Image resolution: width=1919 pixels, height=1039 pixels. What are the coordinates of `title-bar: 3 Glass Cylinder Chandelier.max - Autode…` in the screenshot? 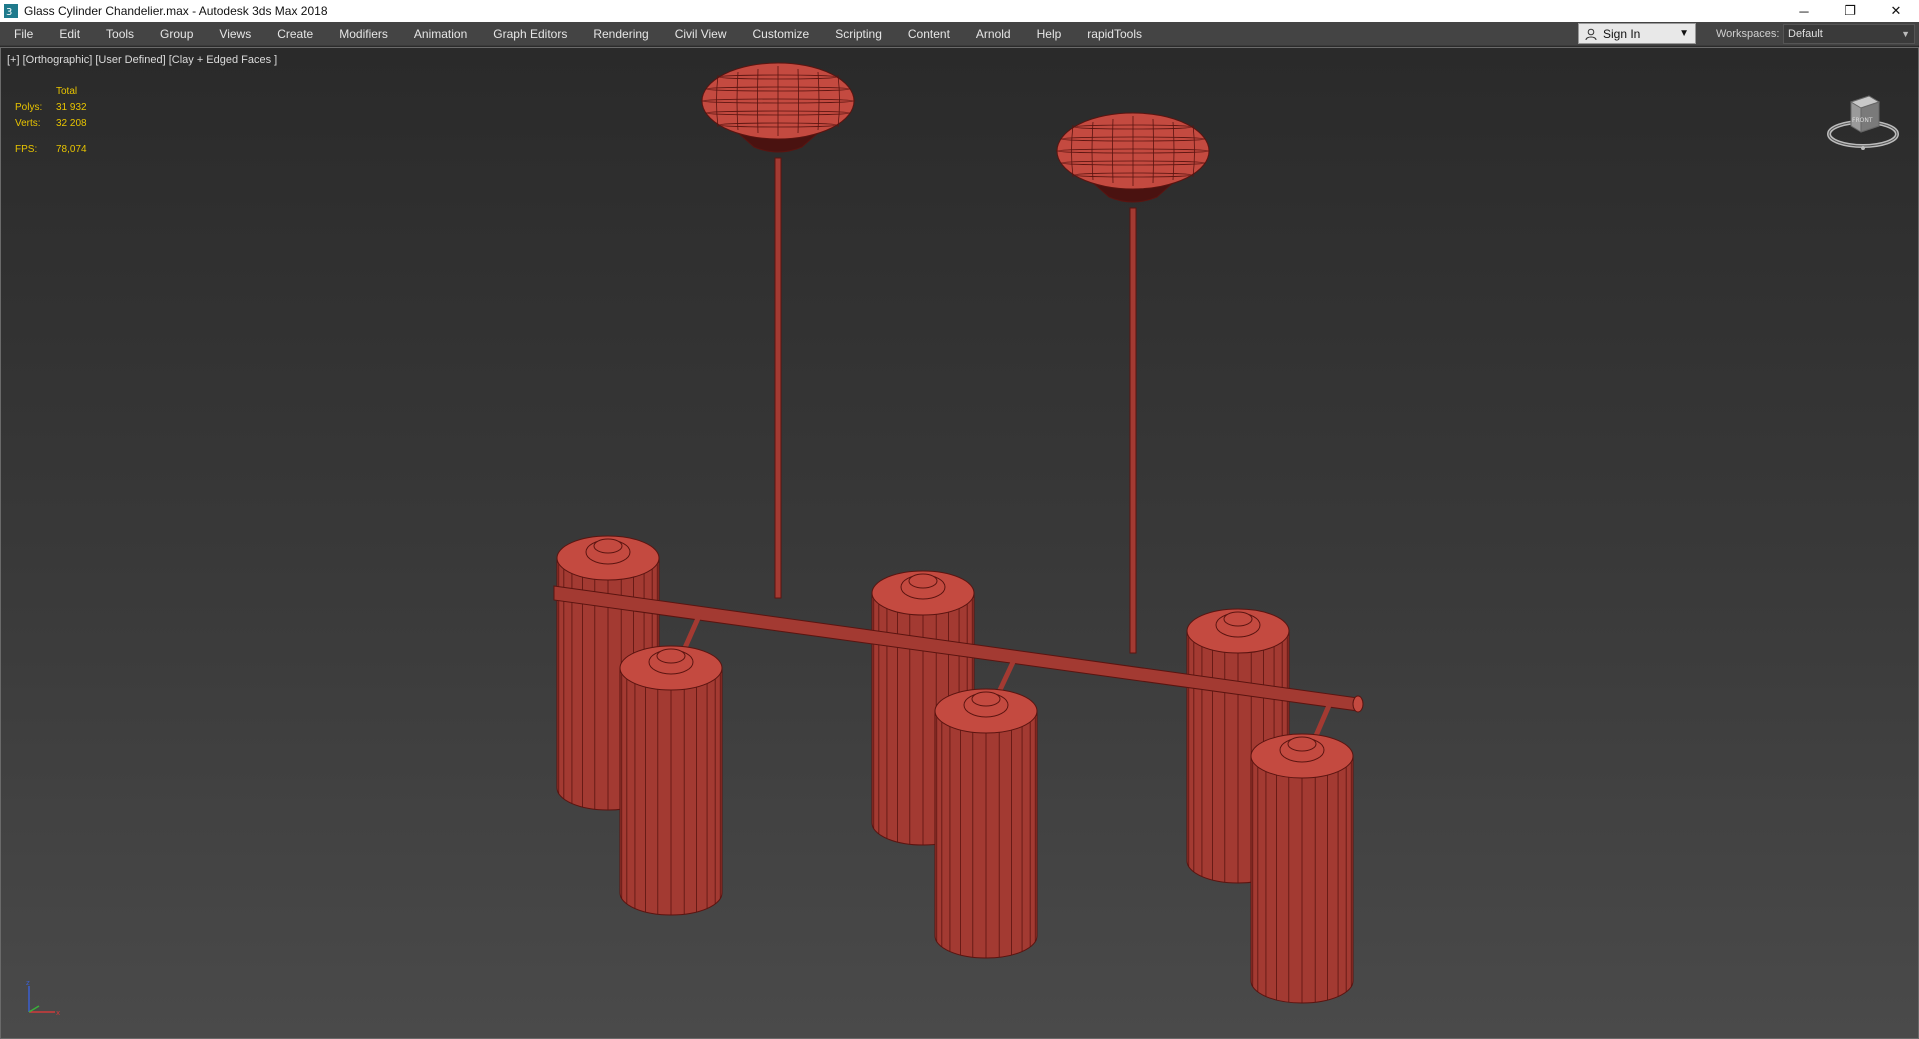 It's located at (959, 11).